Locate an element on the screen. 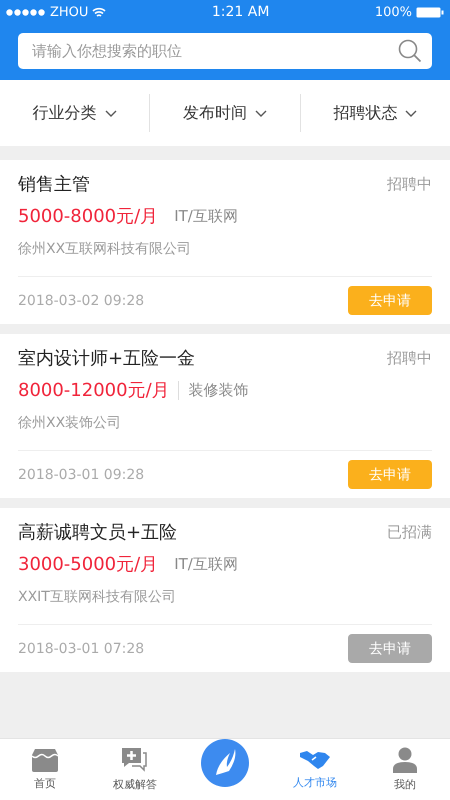 The width and height of the screenshot is (450, 800). job-title: 室内设计师+五险一金 is located at coordinates (107, 358).